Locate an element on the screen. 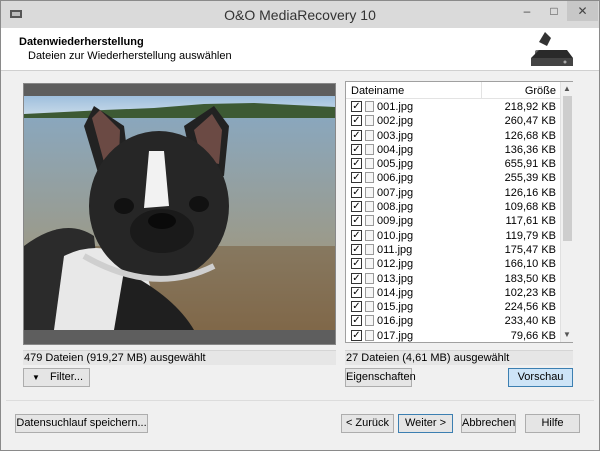 The image size is (600, 451). scrollbar-thumb is located at coordinates (567, 168).